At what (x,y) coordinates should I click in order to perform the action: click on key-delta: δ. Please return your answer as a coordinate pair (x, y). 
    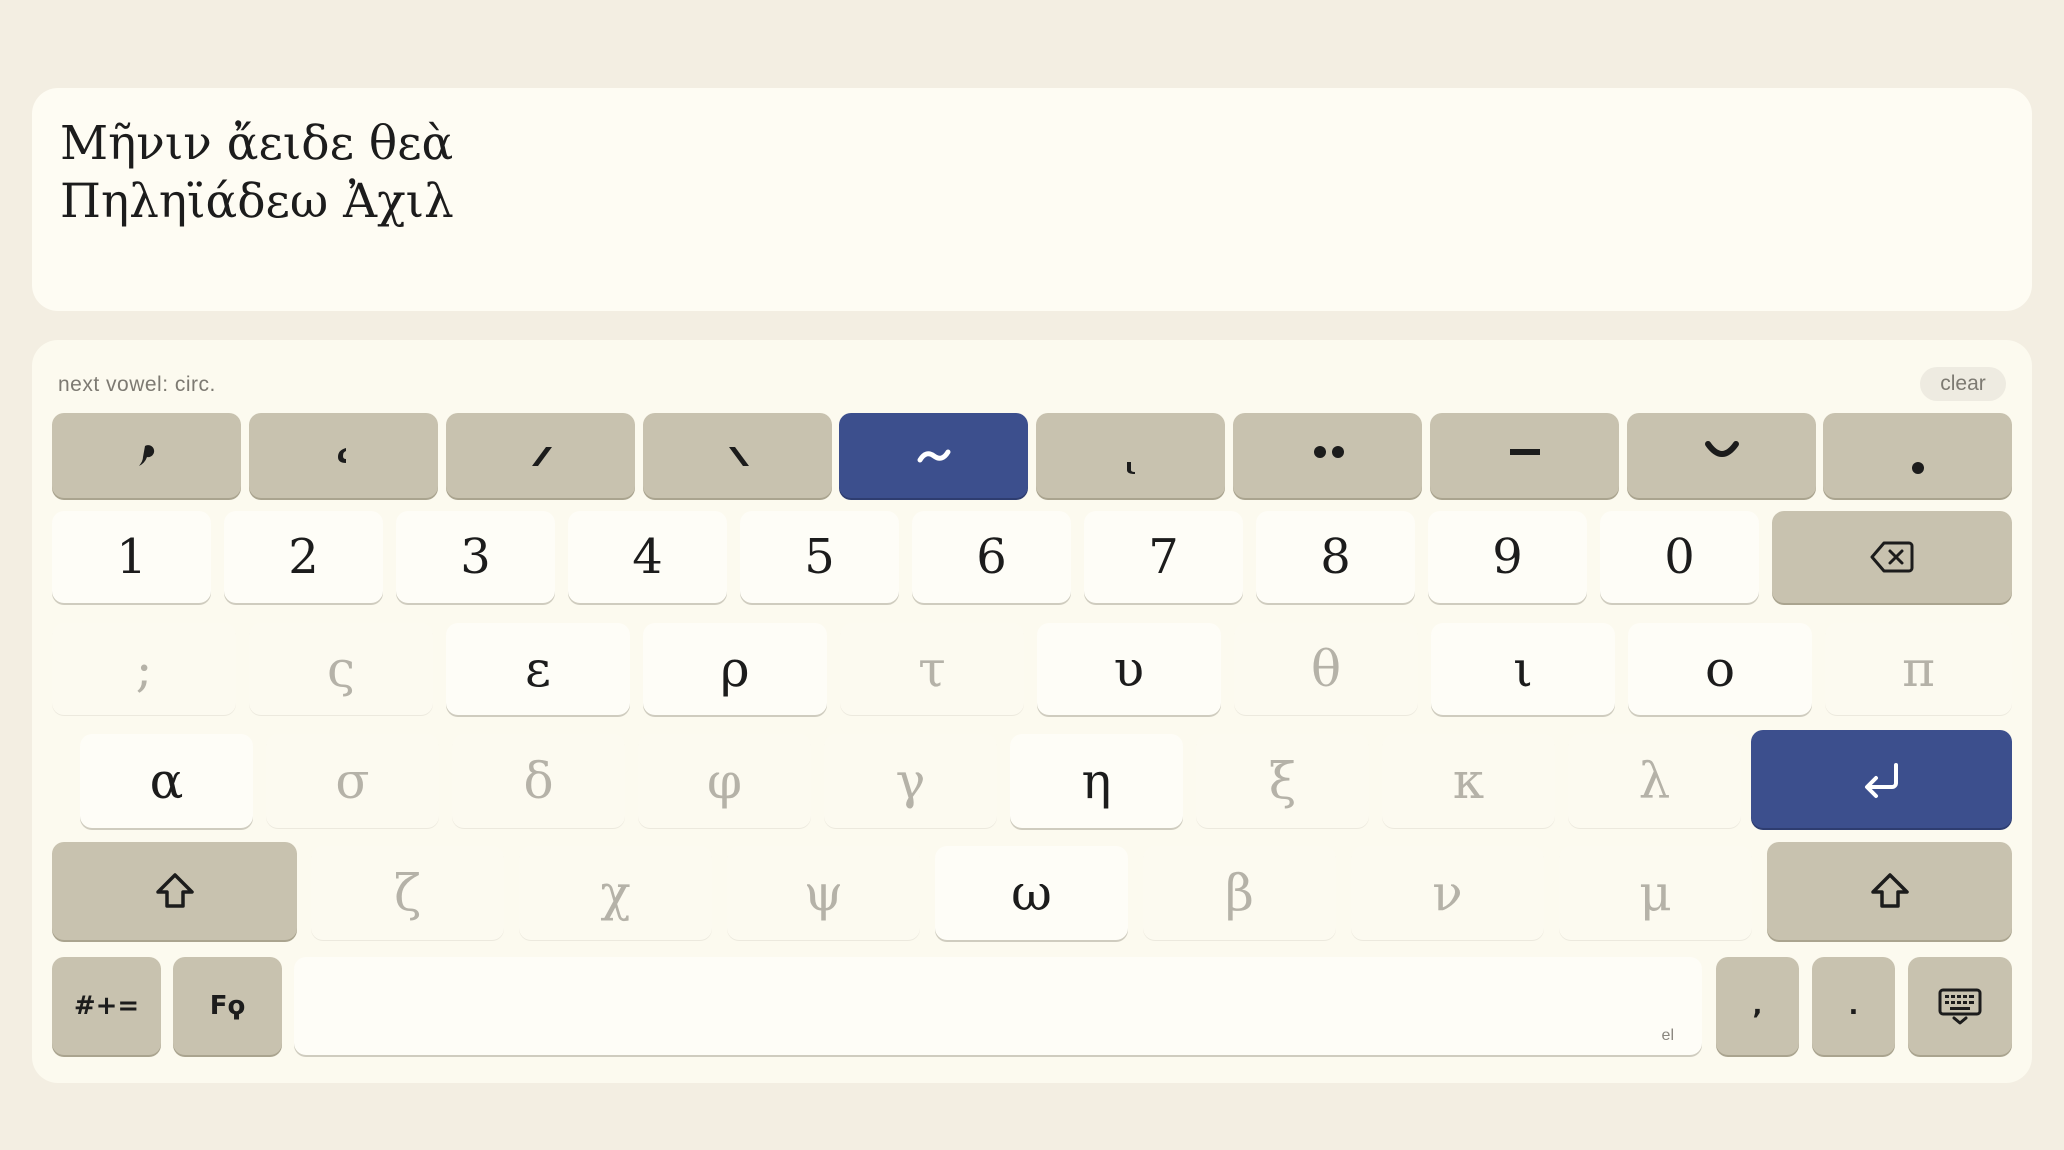
    Looking at the image, I should click on (538, 781).